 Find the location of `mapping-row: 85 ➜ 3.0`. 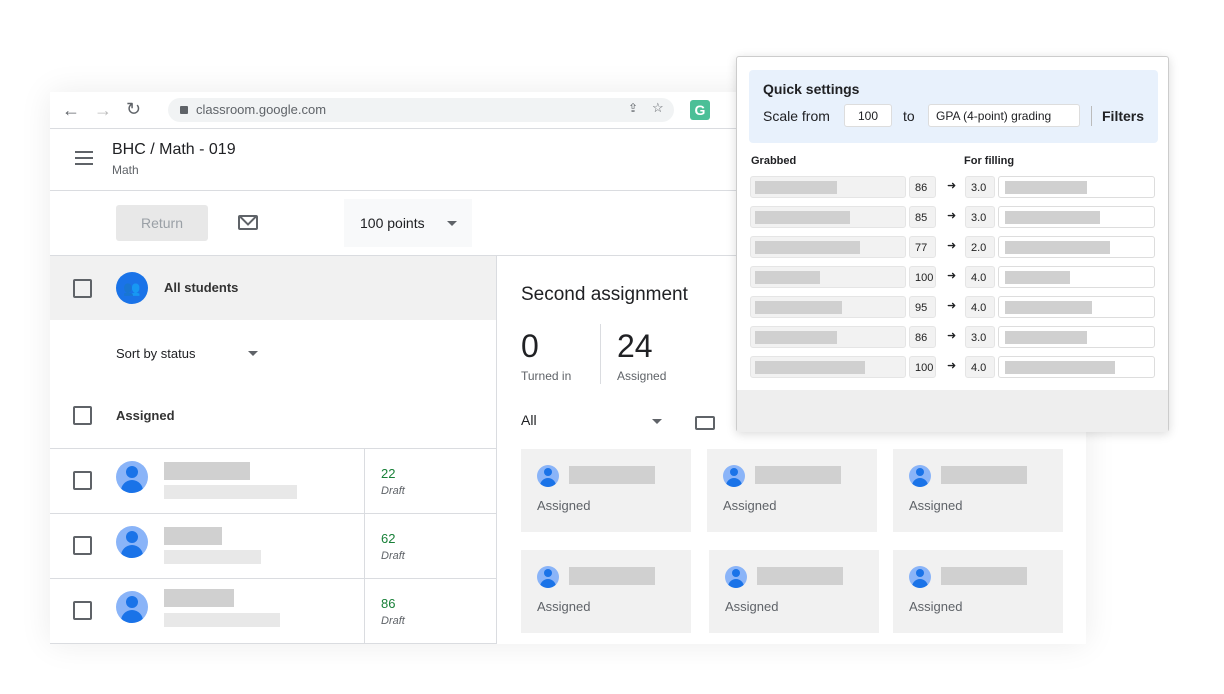

mapping-row: 85 ➜ 3.0 is located at coordinates (952, 217).